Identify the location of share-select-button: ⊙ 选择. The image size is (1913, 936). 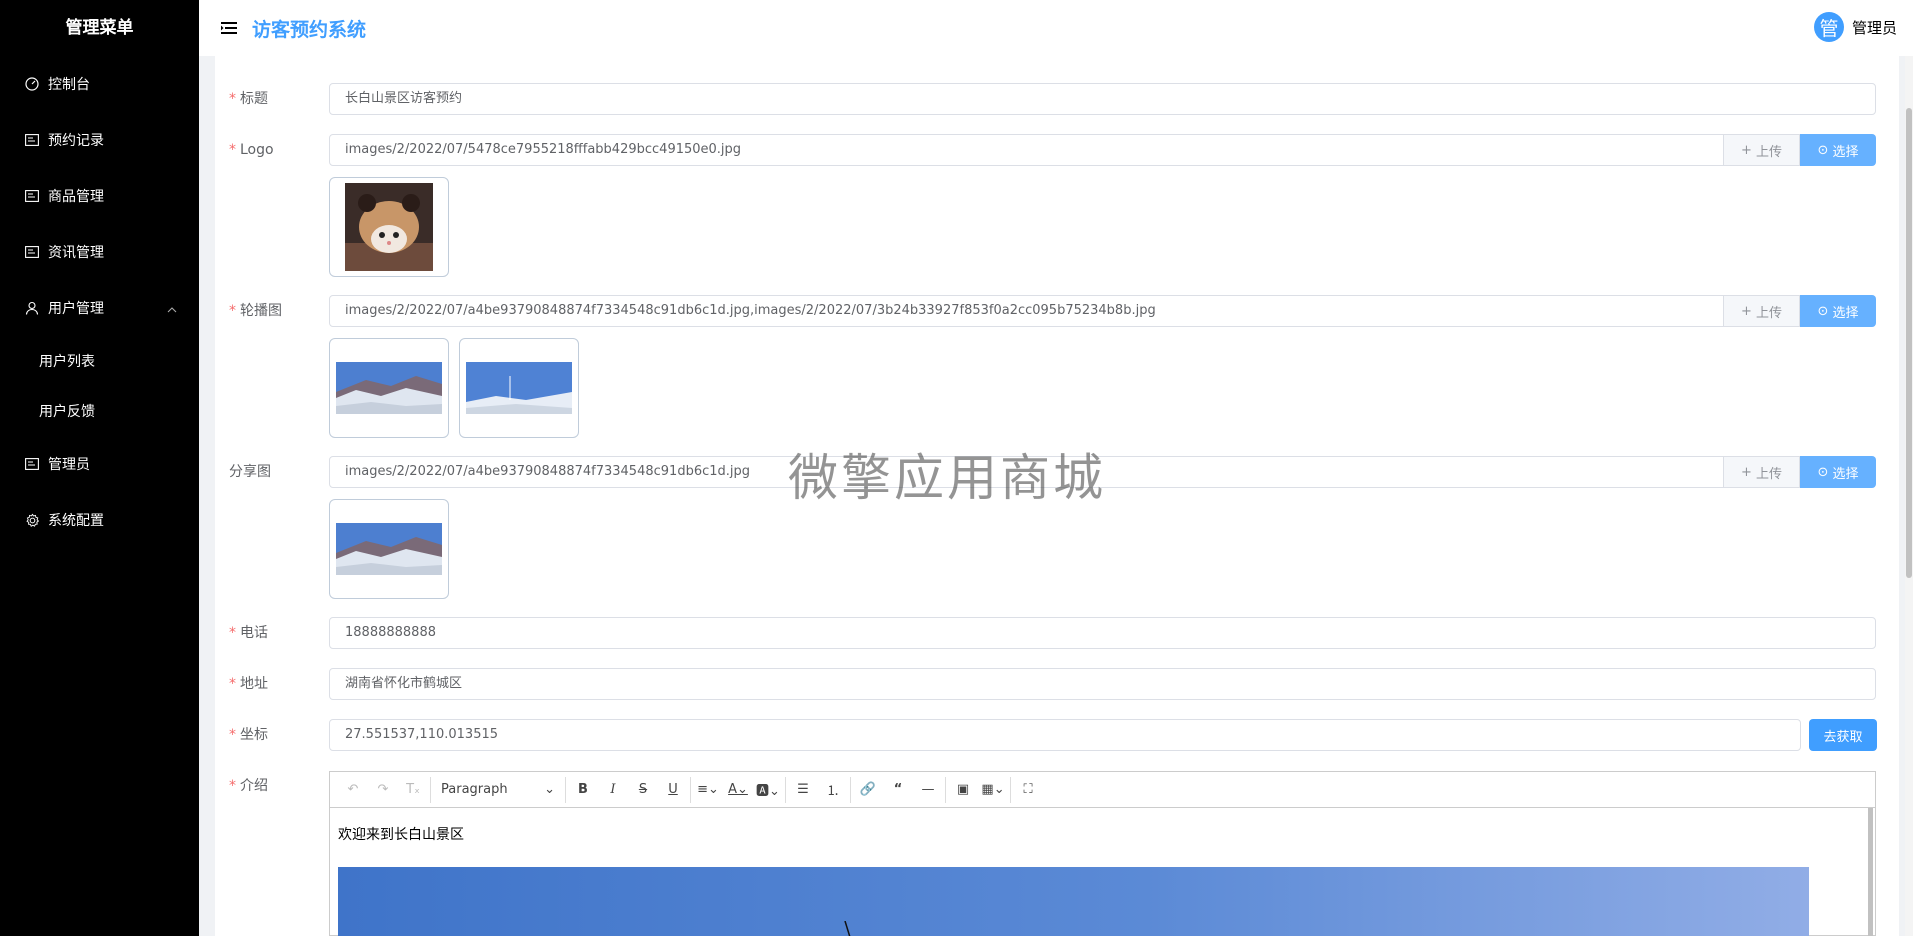
(1838, 472).